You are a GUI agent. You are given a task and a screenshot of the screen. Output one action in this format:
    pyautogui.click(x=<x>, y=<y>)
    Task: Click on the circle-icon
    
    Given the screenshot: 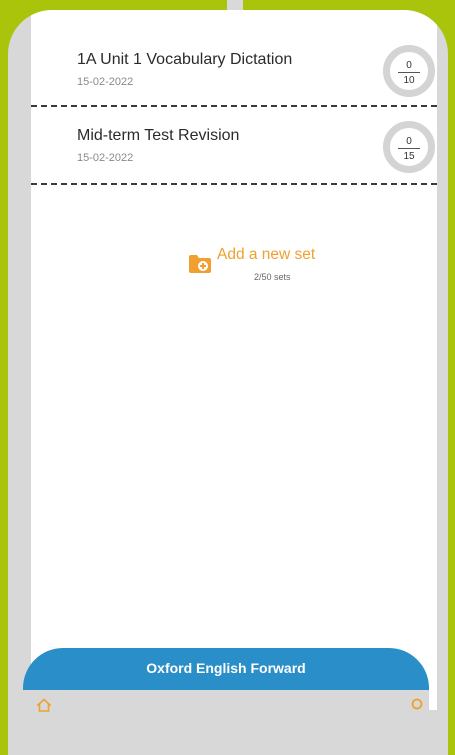 What is the action you would take?
    pyautogui.click(x=417, y=704)
    